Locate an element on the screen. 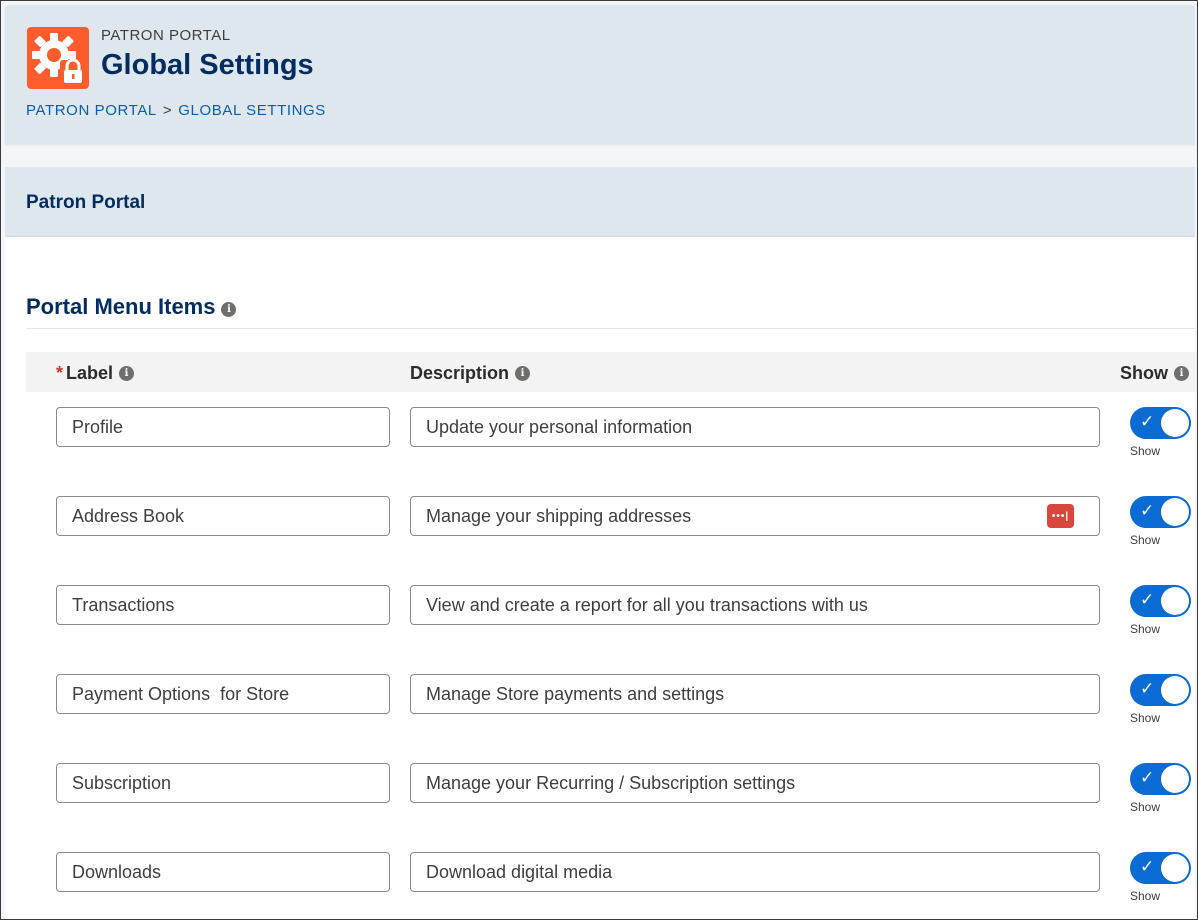 The image size is (1198, 920). label-input: Transactions is located at coordinates (223, 605).